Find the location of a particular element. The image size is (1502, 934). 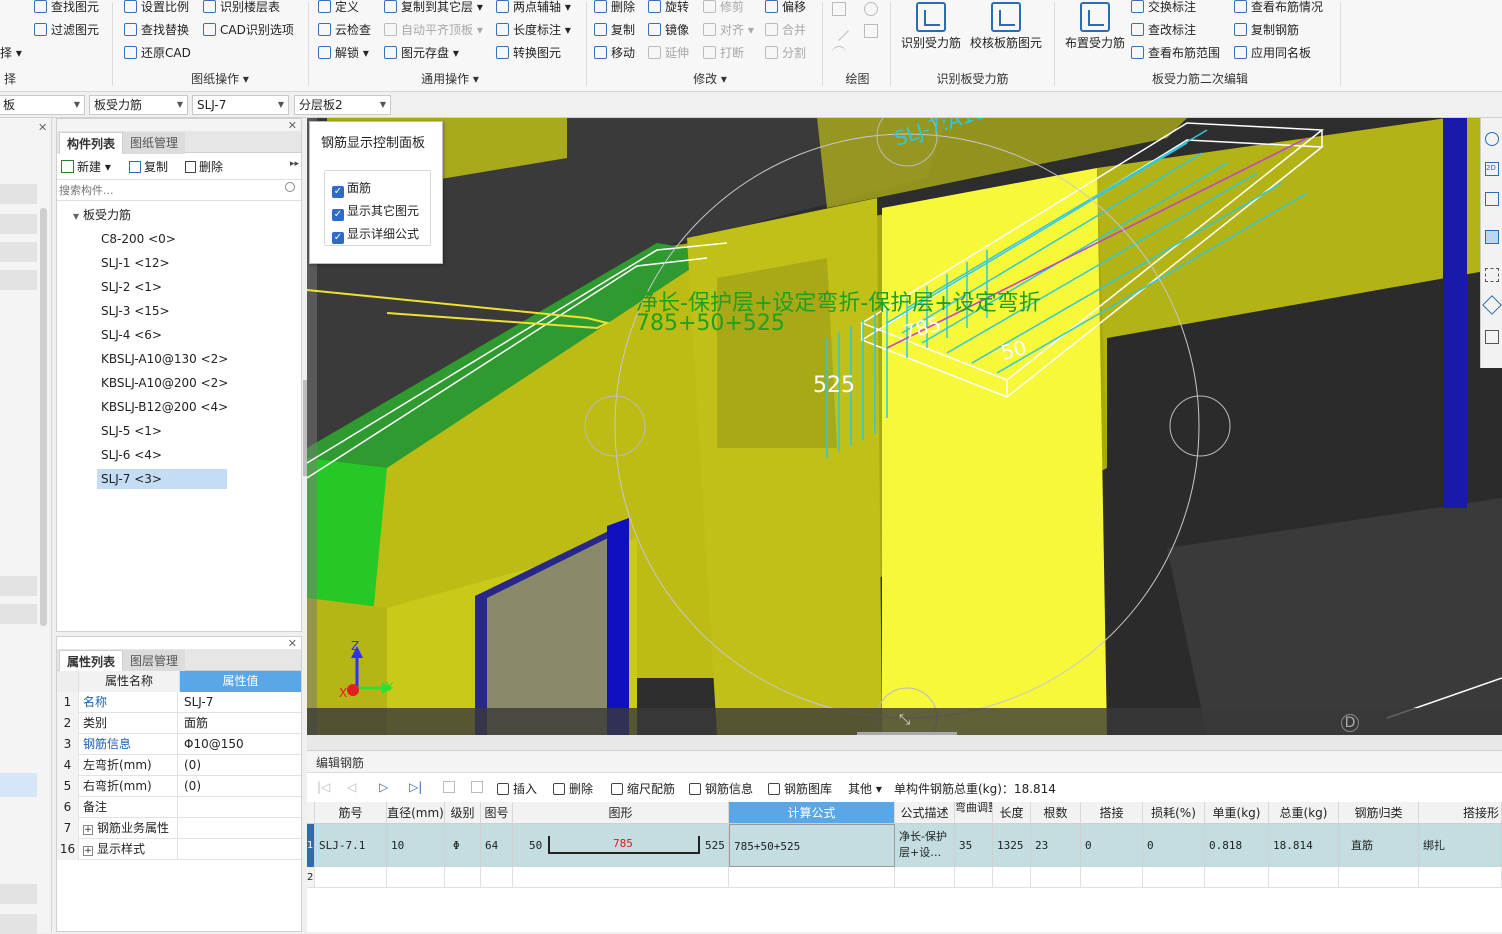

search-icon is located at coordinates (290, 187).